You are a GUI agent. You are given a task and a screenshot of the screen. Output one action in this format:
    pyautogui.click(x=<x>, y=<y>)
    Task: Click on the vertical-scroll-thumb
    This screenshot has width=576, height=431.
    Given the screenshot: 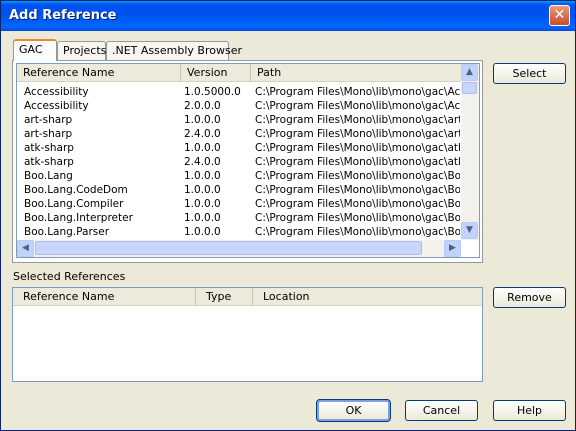 What is the action you would take?
    pyautogui.click(x=469, y=88)
    